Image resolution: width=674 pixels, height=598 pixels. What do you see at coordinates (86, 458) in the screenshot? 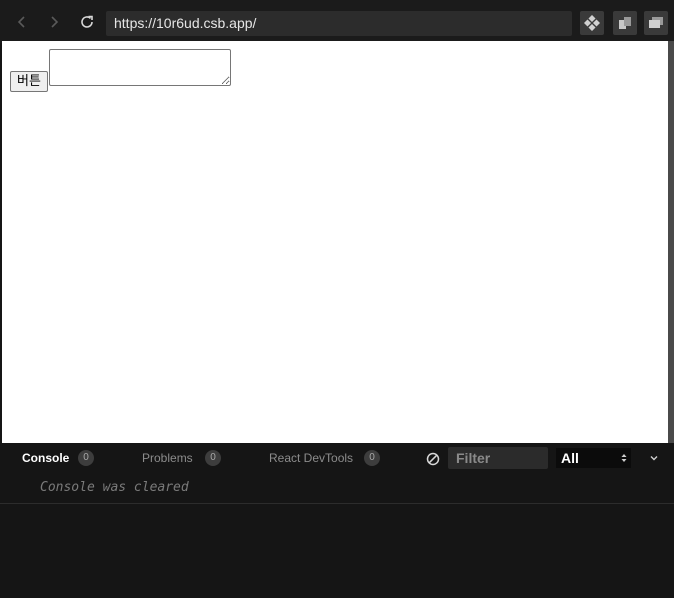
I see `console-count-badge: 0` at bounding box center [86, 458].